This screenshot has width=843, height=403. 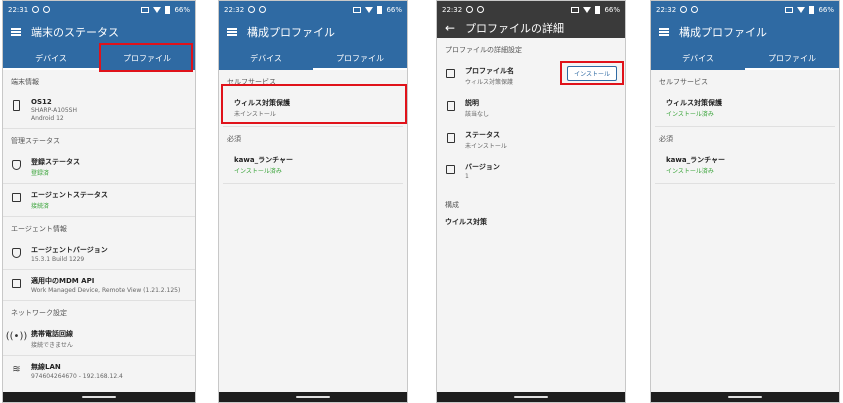 I want to click on description-label: 説明, so click(x=472, y=103).